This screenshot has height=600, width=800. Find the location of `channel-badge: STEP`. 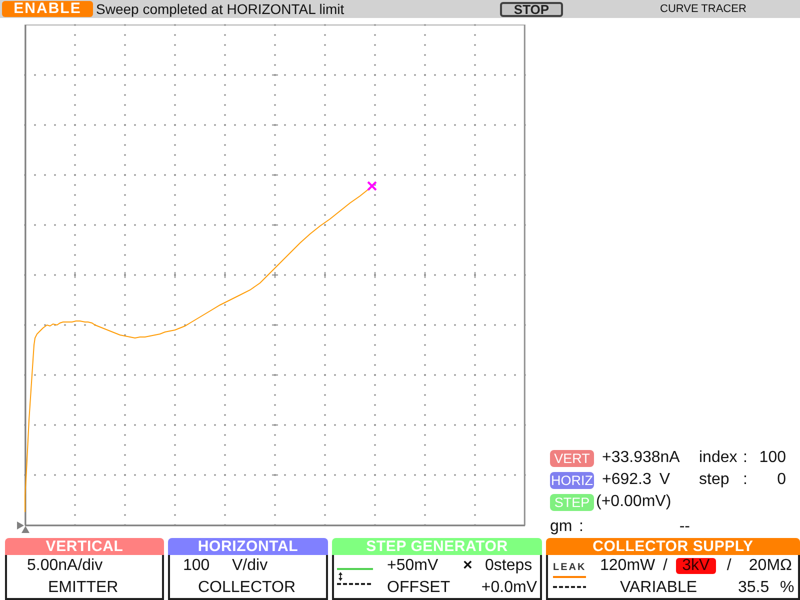

channel-badge: STEP is located at coordinates (572, 502).